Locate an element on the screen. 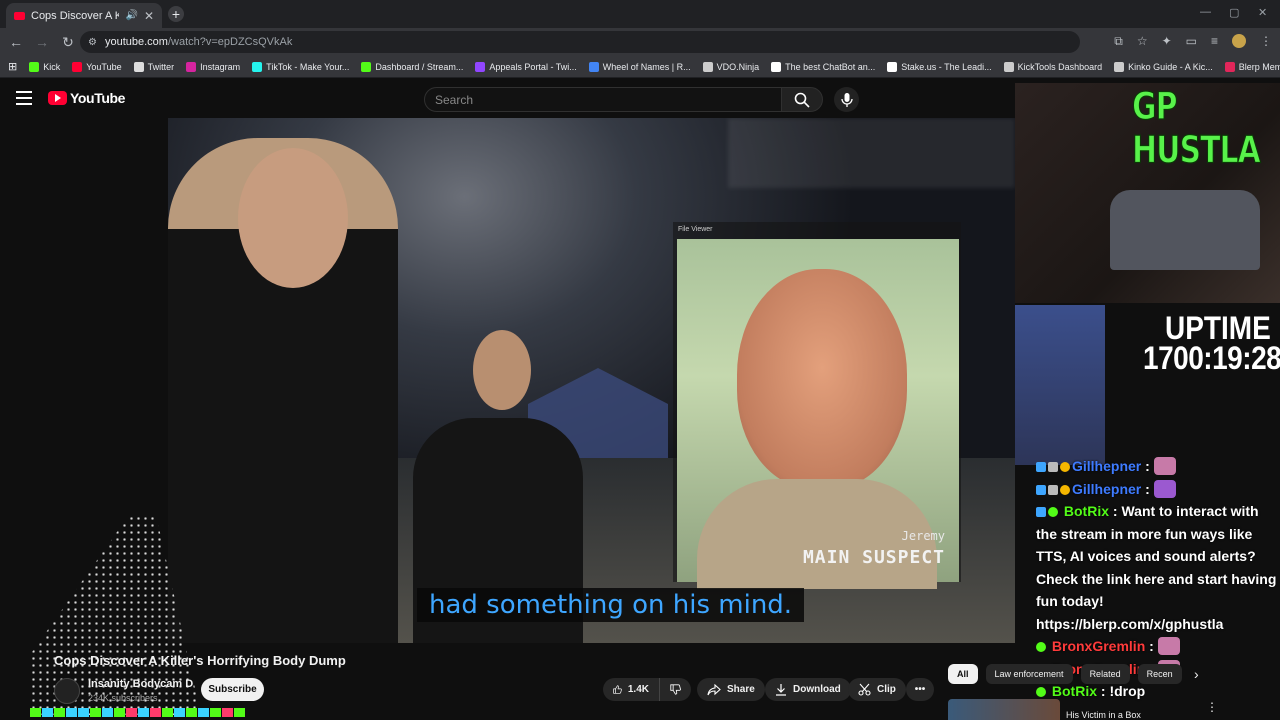 The width and height of the screenshot is (1280, 720). blerp-icon is located at coordinates (1229, 66).